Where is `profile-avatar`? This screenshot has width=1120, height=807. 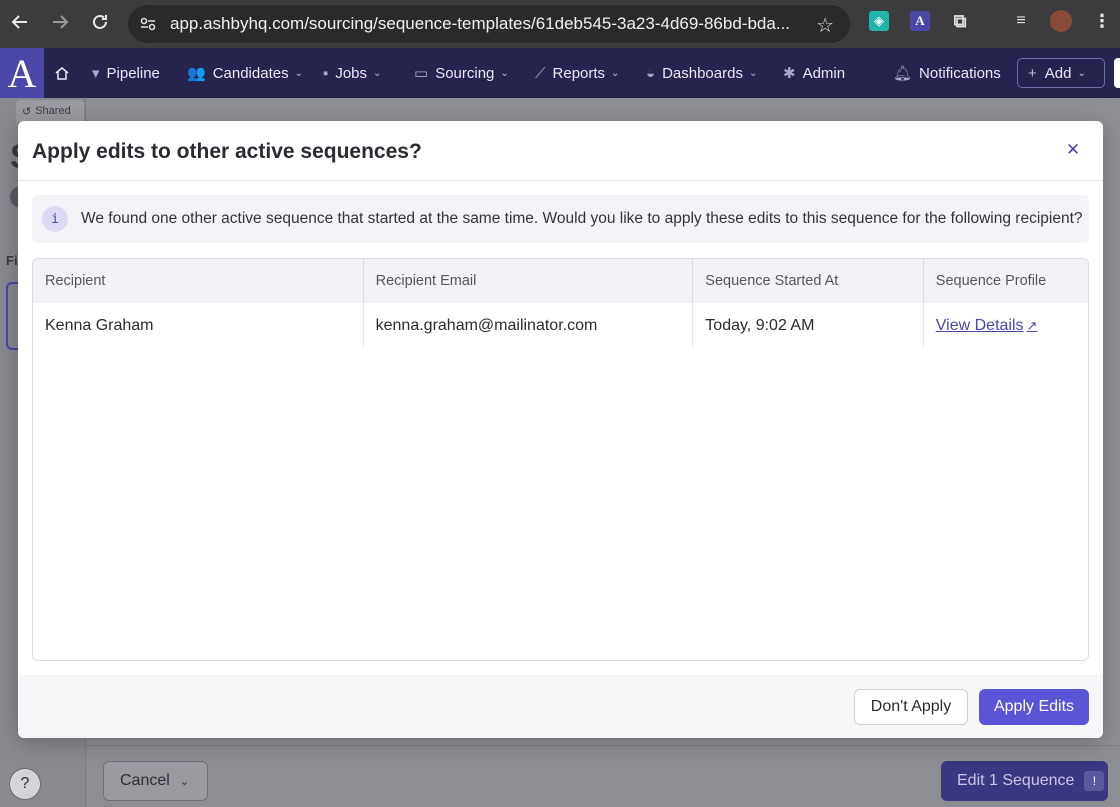
profile-avatar is located at coordinates (1061, 21).